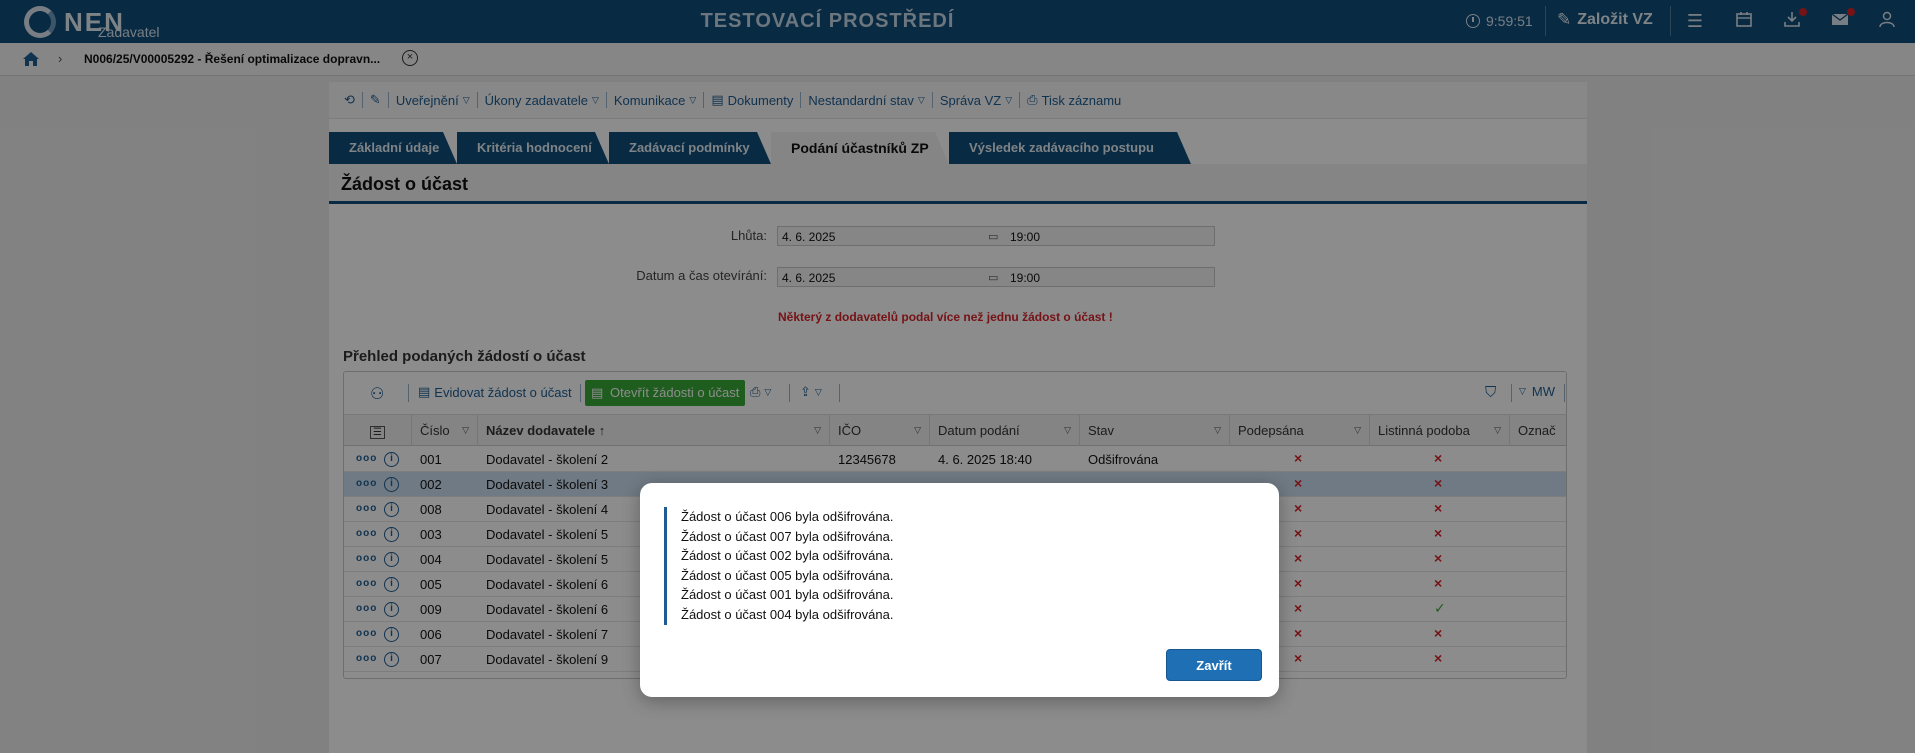 The width and height of the screenshot is (1915, 753). I want to click on message-item: Žádost o účast 007 byla odšifrována., so click(787, 536).